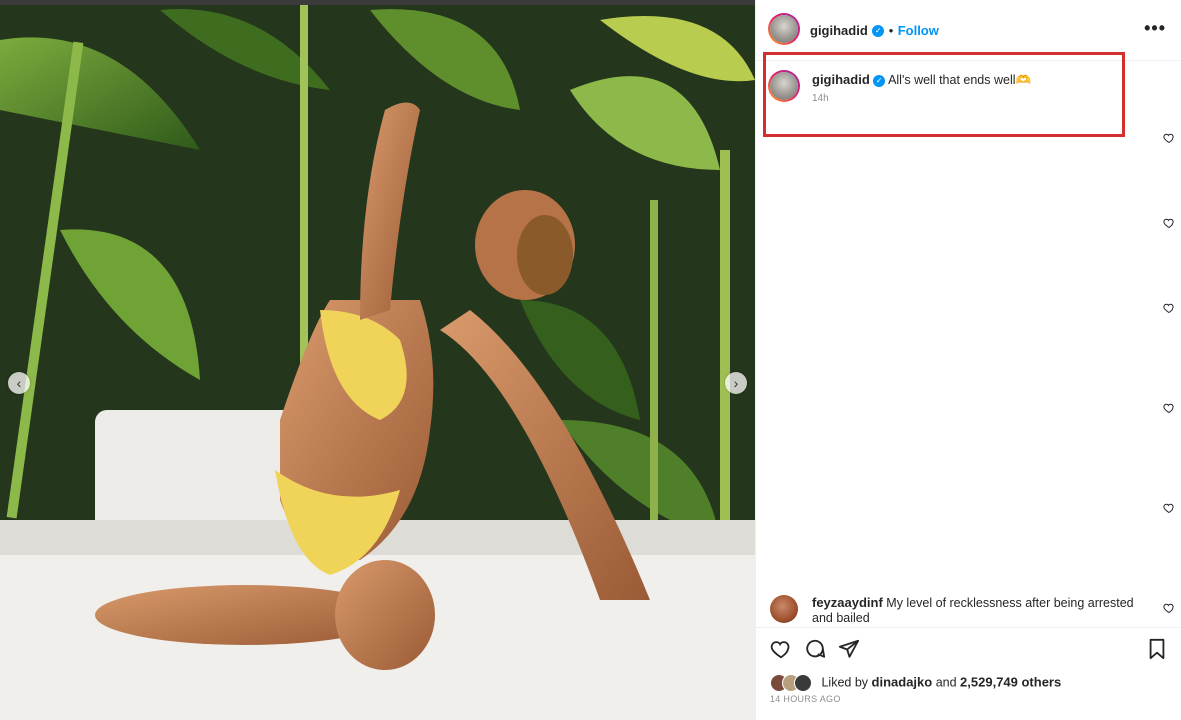 The width and height of the screenshot is (1181, 720). I want to click on caption-highlight-box, so click(944, 94).